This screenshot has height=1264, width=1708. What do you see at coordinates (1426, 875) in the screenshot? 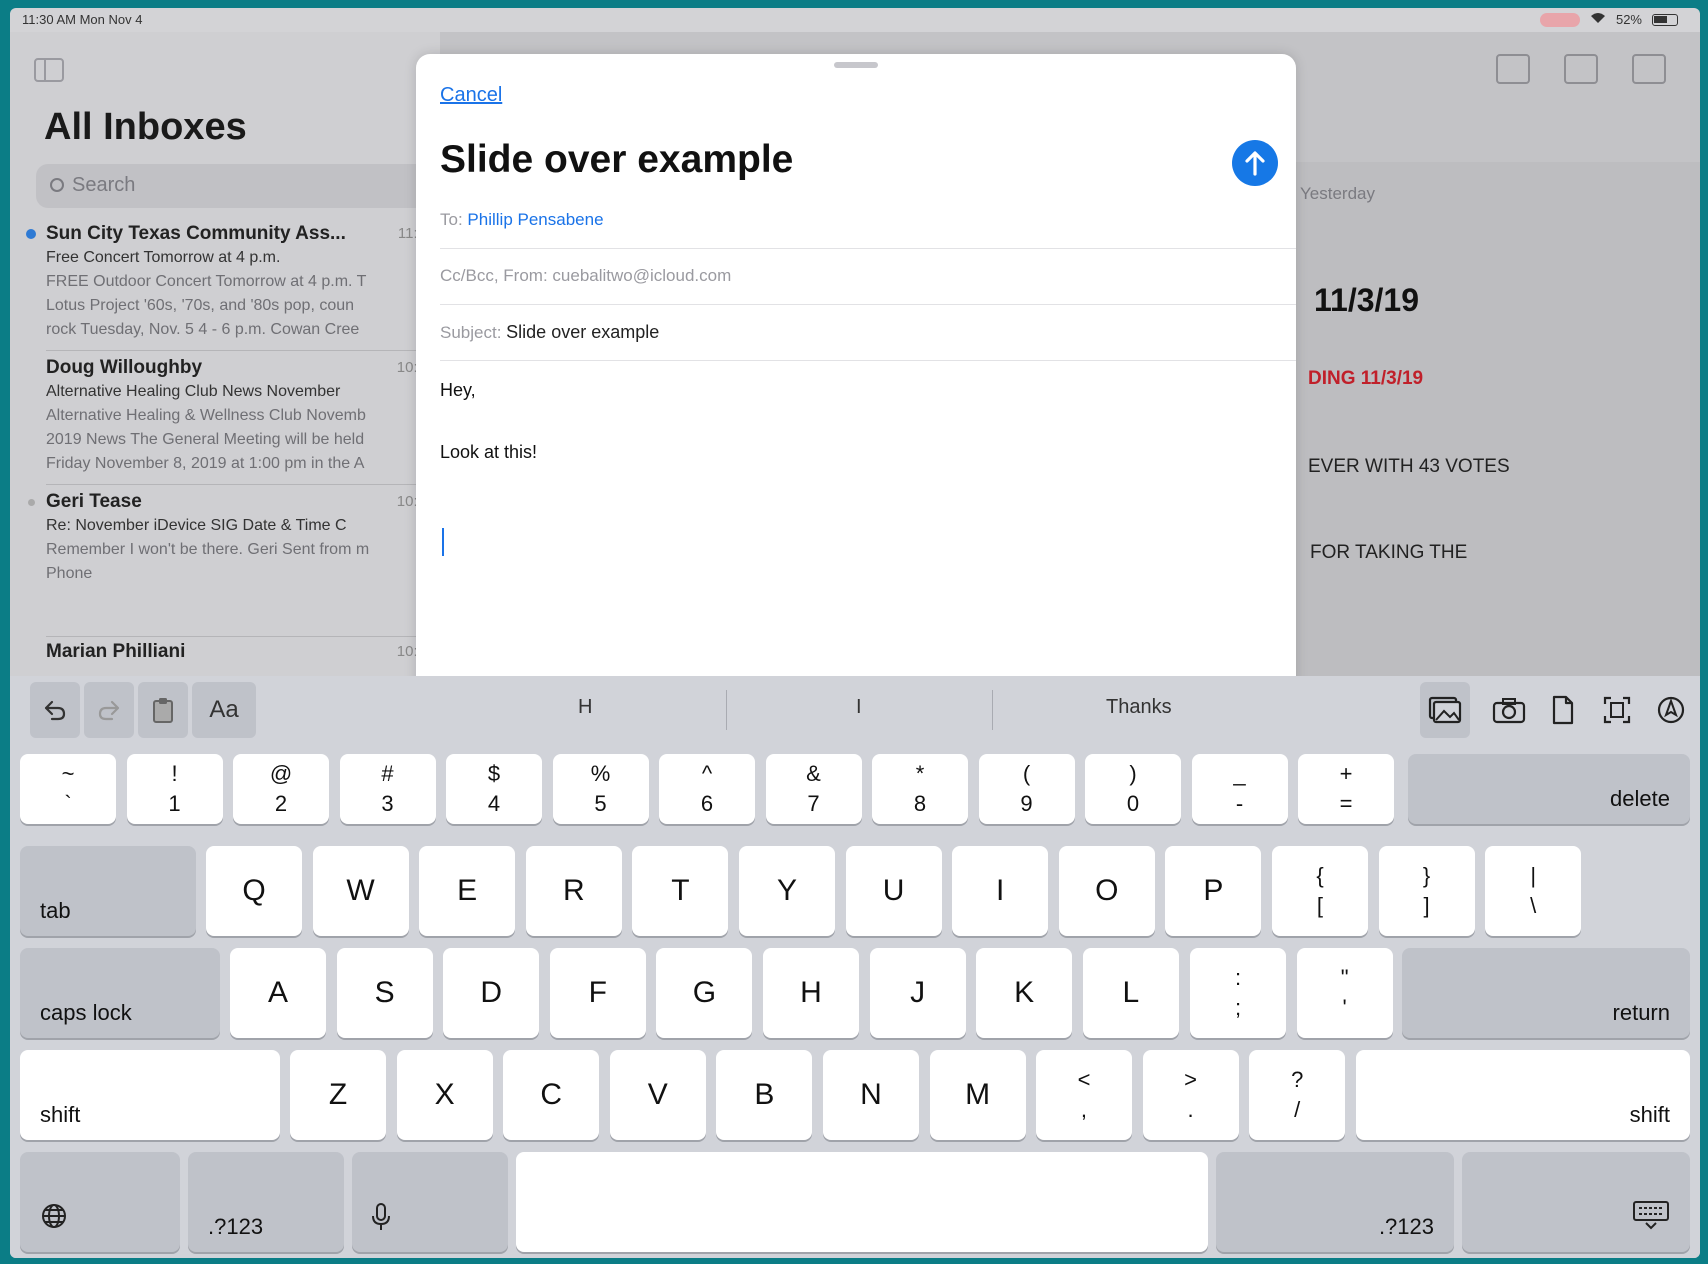
I see `key-shift-glyph: }` at bounding box center [1426, 875].